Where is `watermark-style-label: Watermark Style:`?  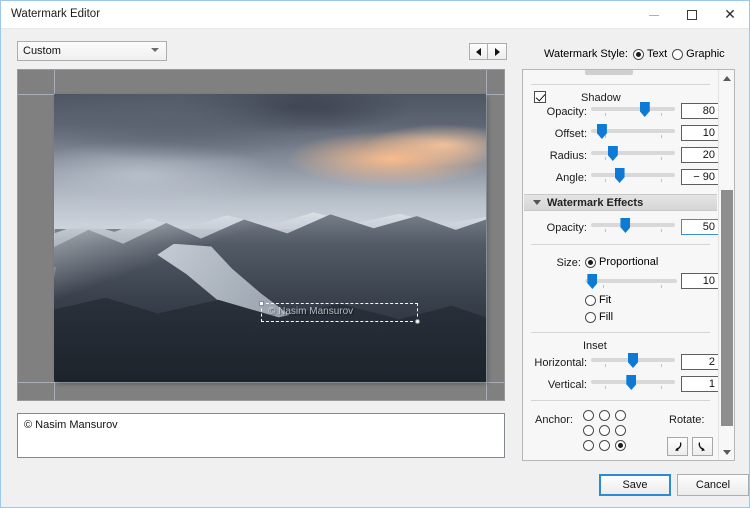
watermark-style-label: Watermark Style: is located at coordinates (586, 54).